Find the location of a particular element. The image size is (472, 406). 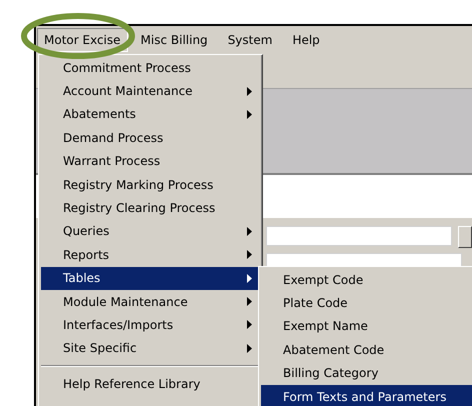

menu-item: Billing Category is located at coordinates (366, 373).